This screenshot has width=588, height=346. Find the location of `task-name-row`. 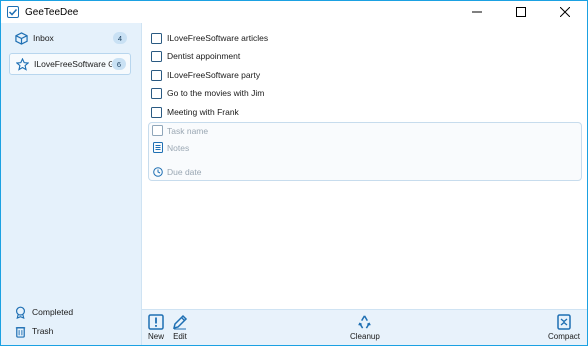

task-name-row is located at coordinates (309, 130).